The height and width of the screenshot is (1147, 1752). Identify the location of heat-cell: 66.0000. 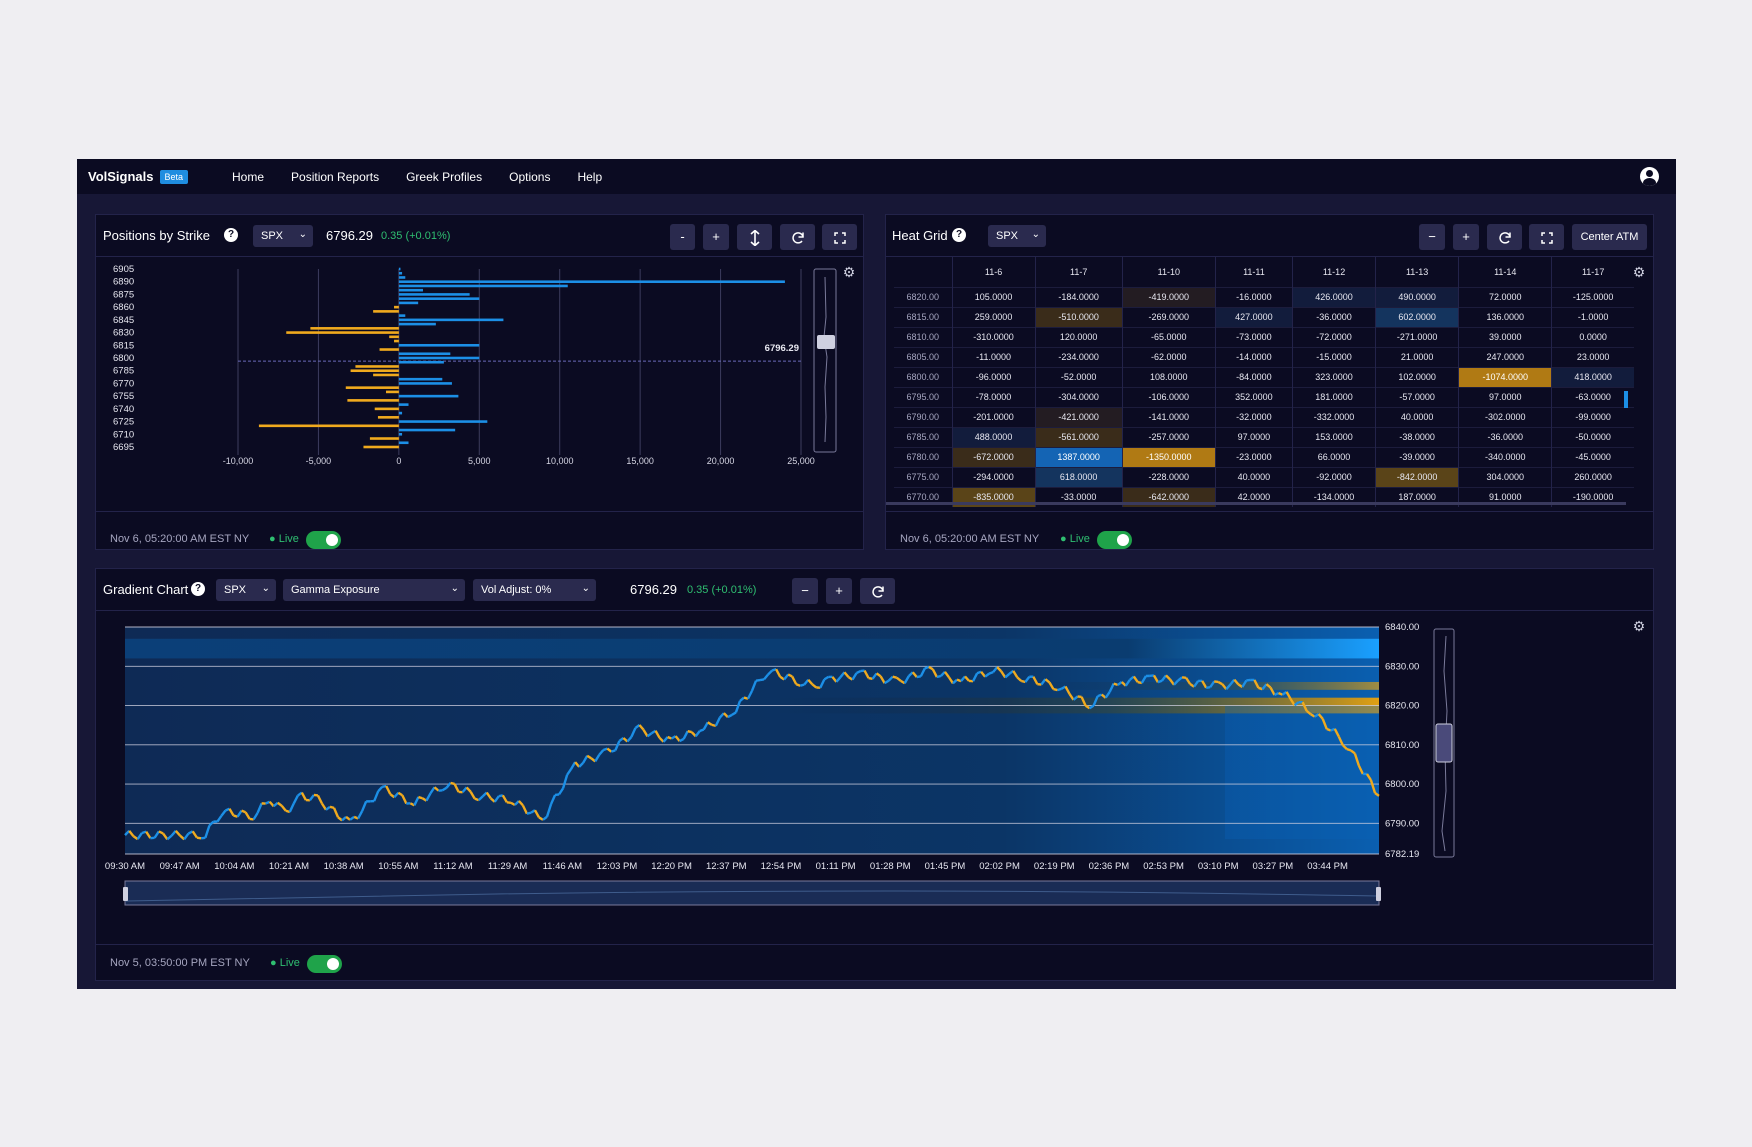
(1333, 456).